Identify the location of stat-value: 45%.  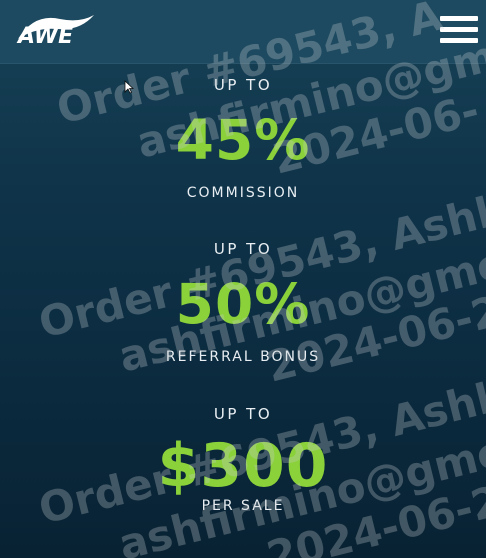
(243, 140).